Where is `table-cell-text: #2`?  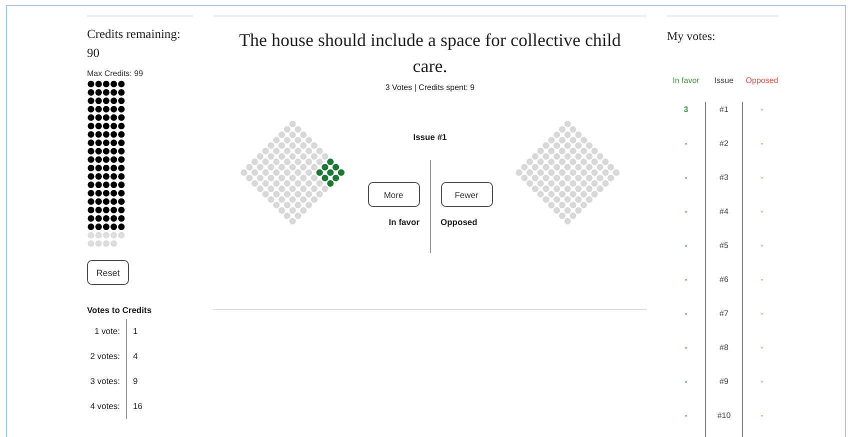 table-cell-text: #2 is located at coordinates (724, 144).